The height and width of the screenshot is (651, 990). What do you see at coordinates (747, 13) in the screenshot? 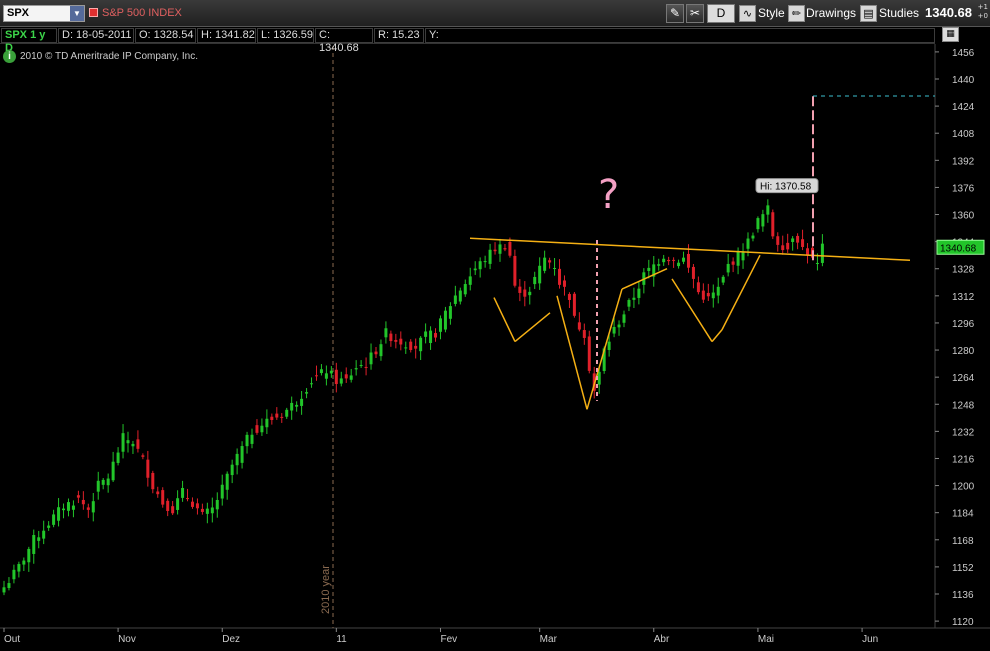
I see `style-icon: ∿` at bounding box center [747, 13].